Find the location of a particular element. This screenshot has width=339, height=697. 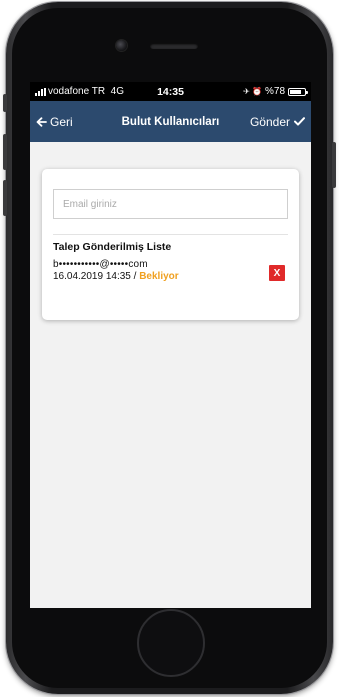

front-camera is located at coordinates (121, 45).